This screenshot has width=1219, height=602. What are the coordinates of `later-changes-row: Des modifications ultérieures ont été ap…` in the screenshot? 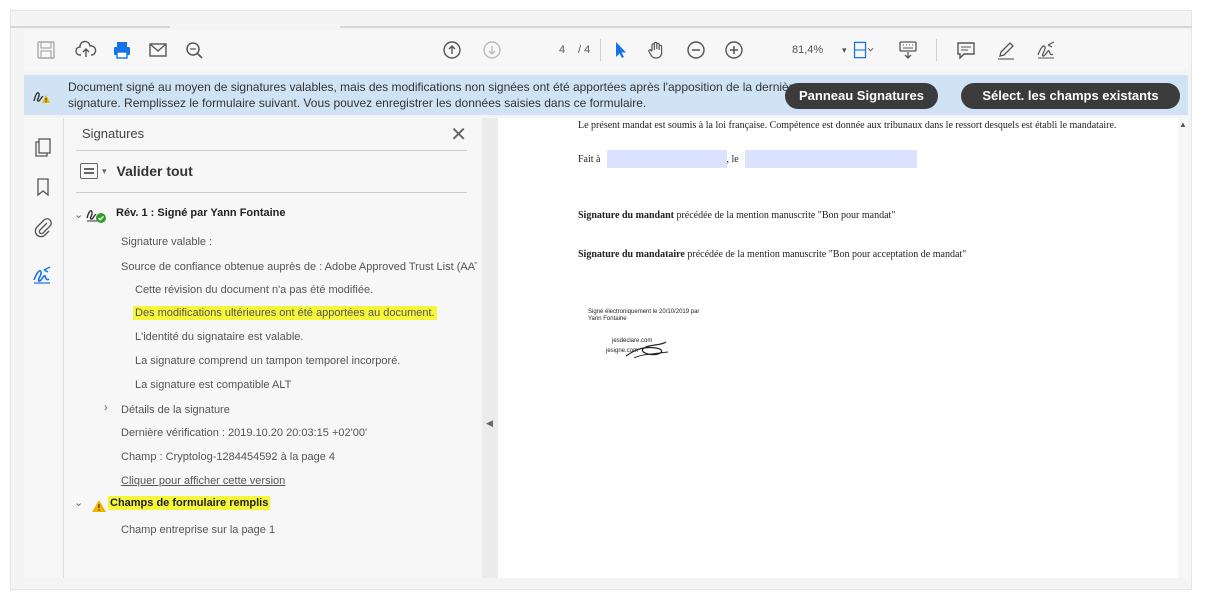 It's located at (285, 313).